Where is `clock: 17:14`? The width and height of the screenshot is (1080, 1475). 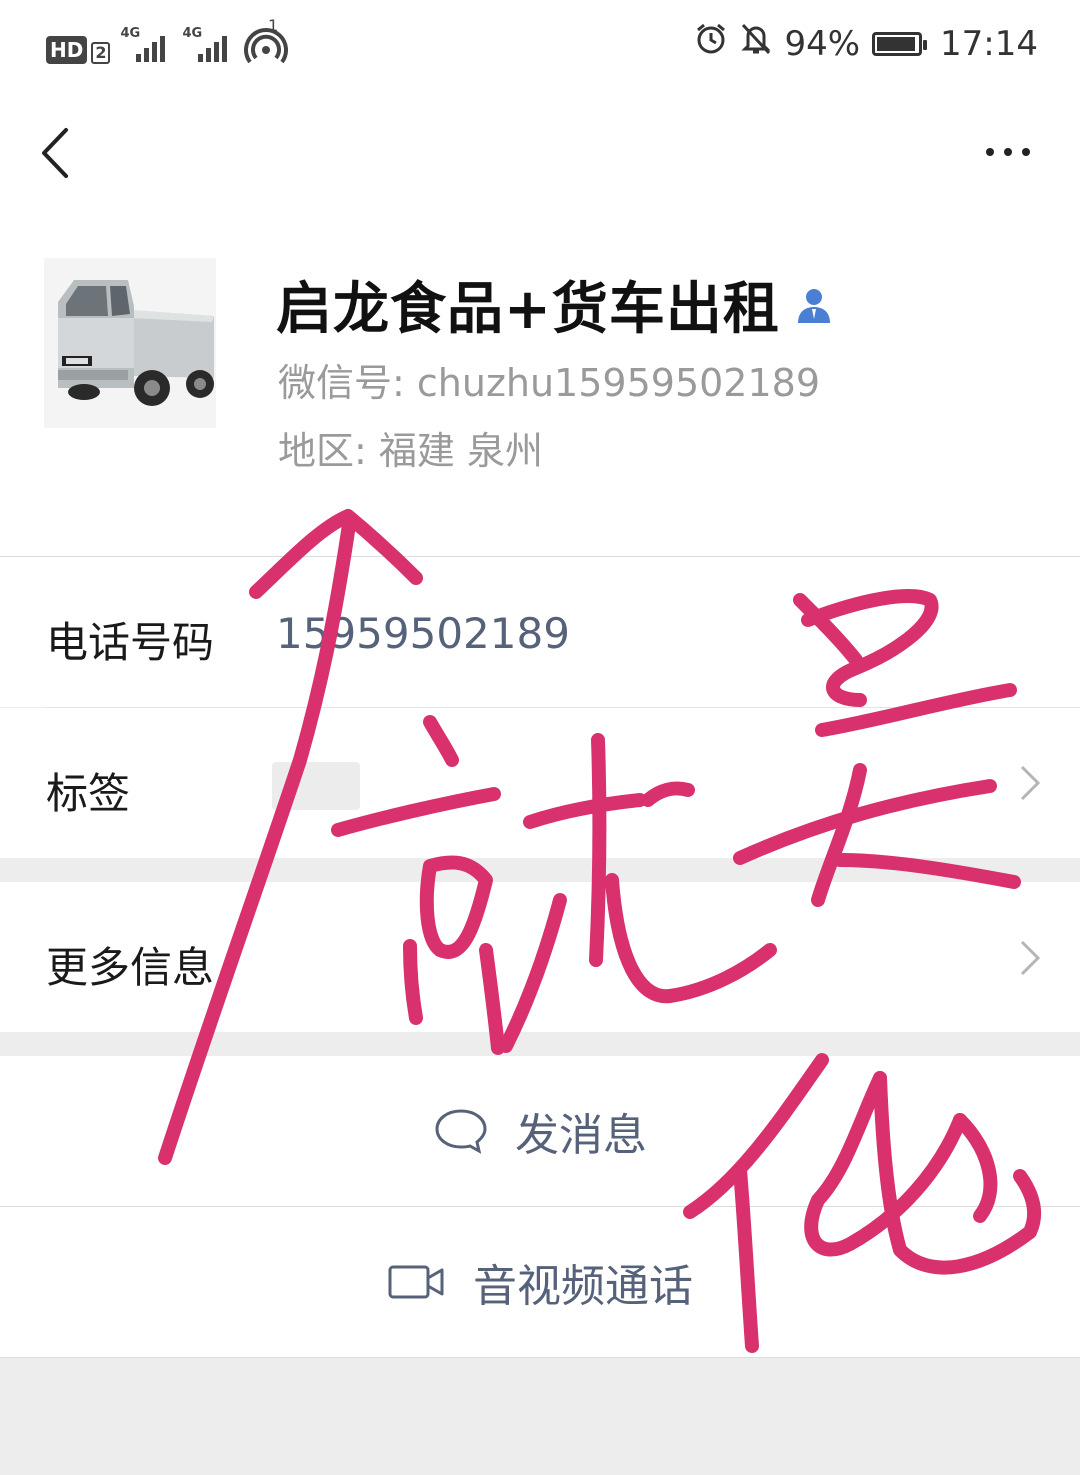 clock: 17:14 is located at coordinates (989, 43).